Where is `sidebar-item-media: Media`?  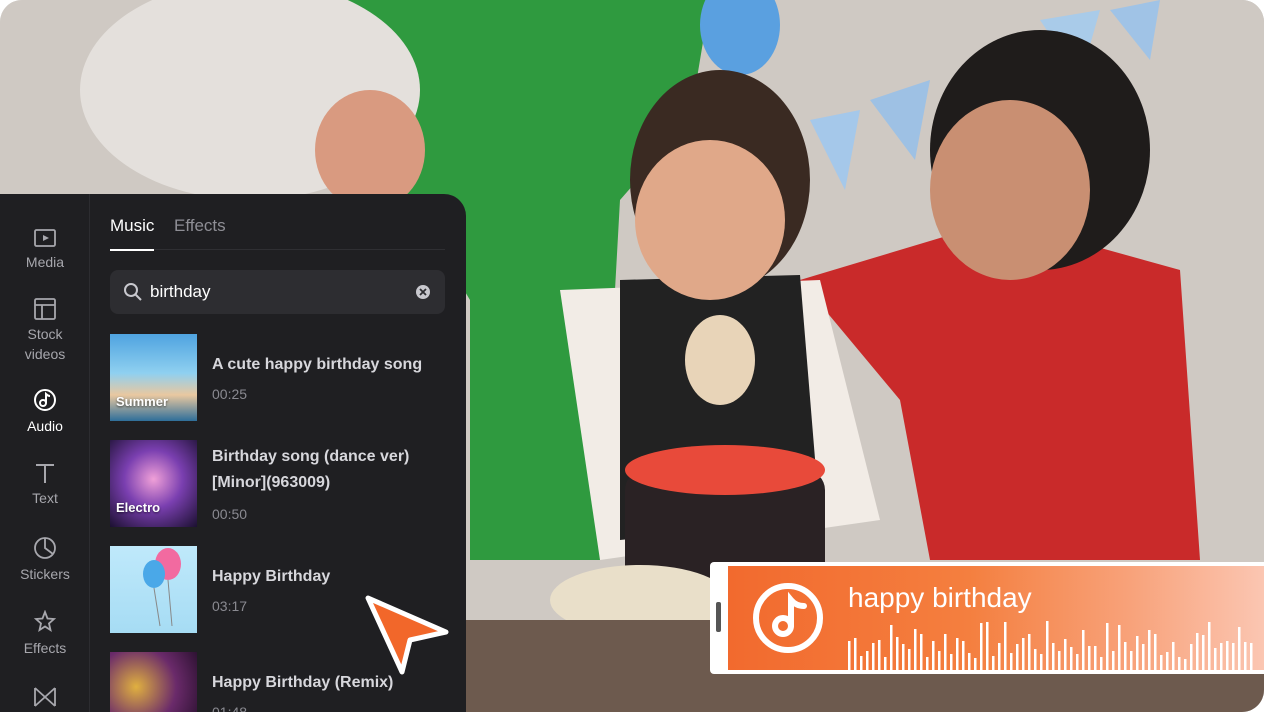 sidebar-item-media: Media is located at coordinates (45, 250).